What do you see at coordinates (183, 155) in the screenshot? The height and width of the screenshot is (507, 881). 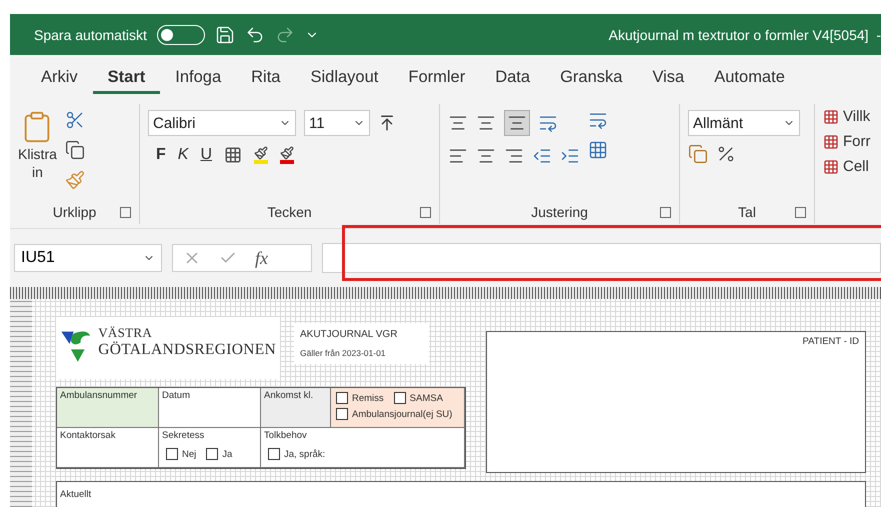 I see `italic-button: K` at bounding box center [183, 155].